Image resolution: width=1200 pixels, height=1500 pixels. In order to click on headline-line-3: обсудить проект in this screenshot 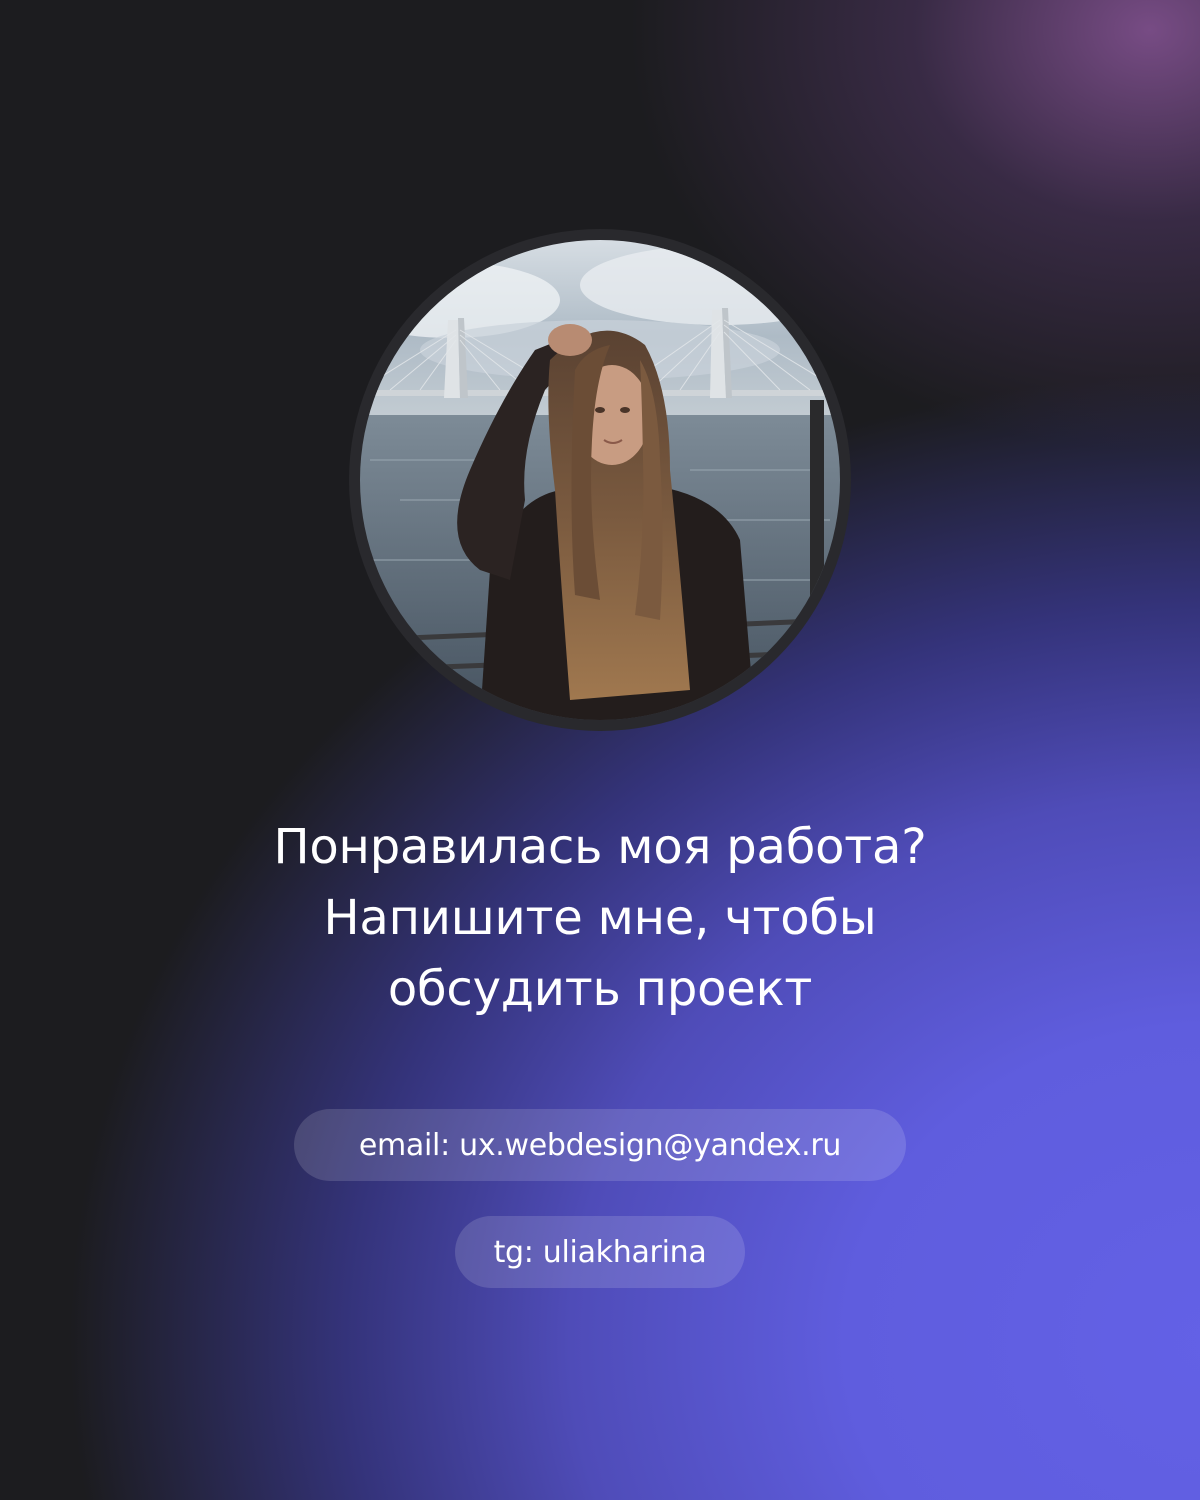, I will do `click(600, 989)`.